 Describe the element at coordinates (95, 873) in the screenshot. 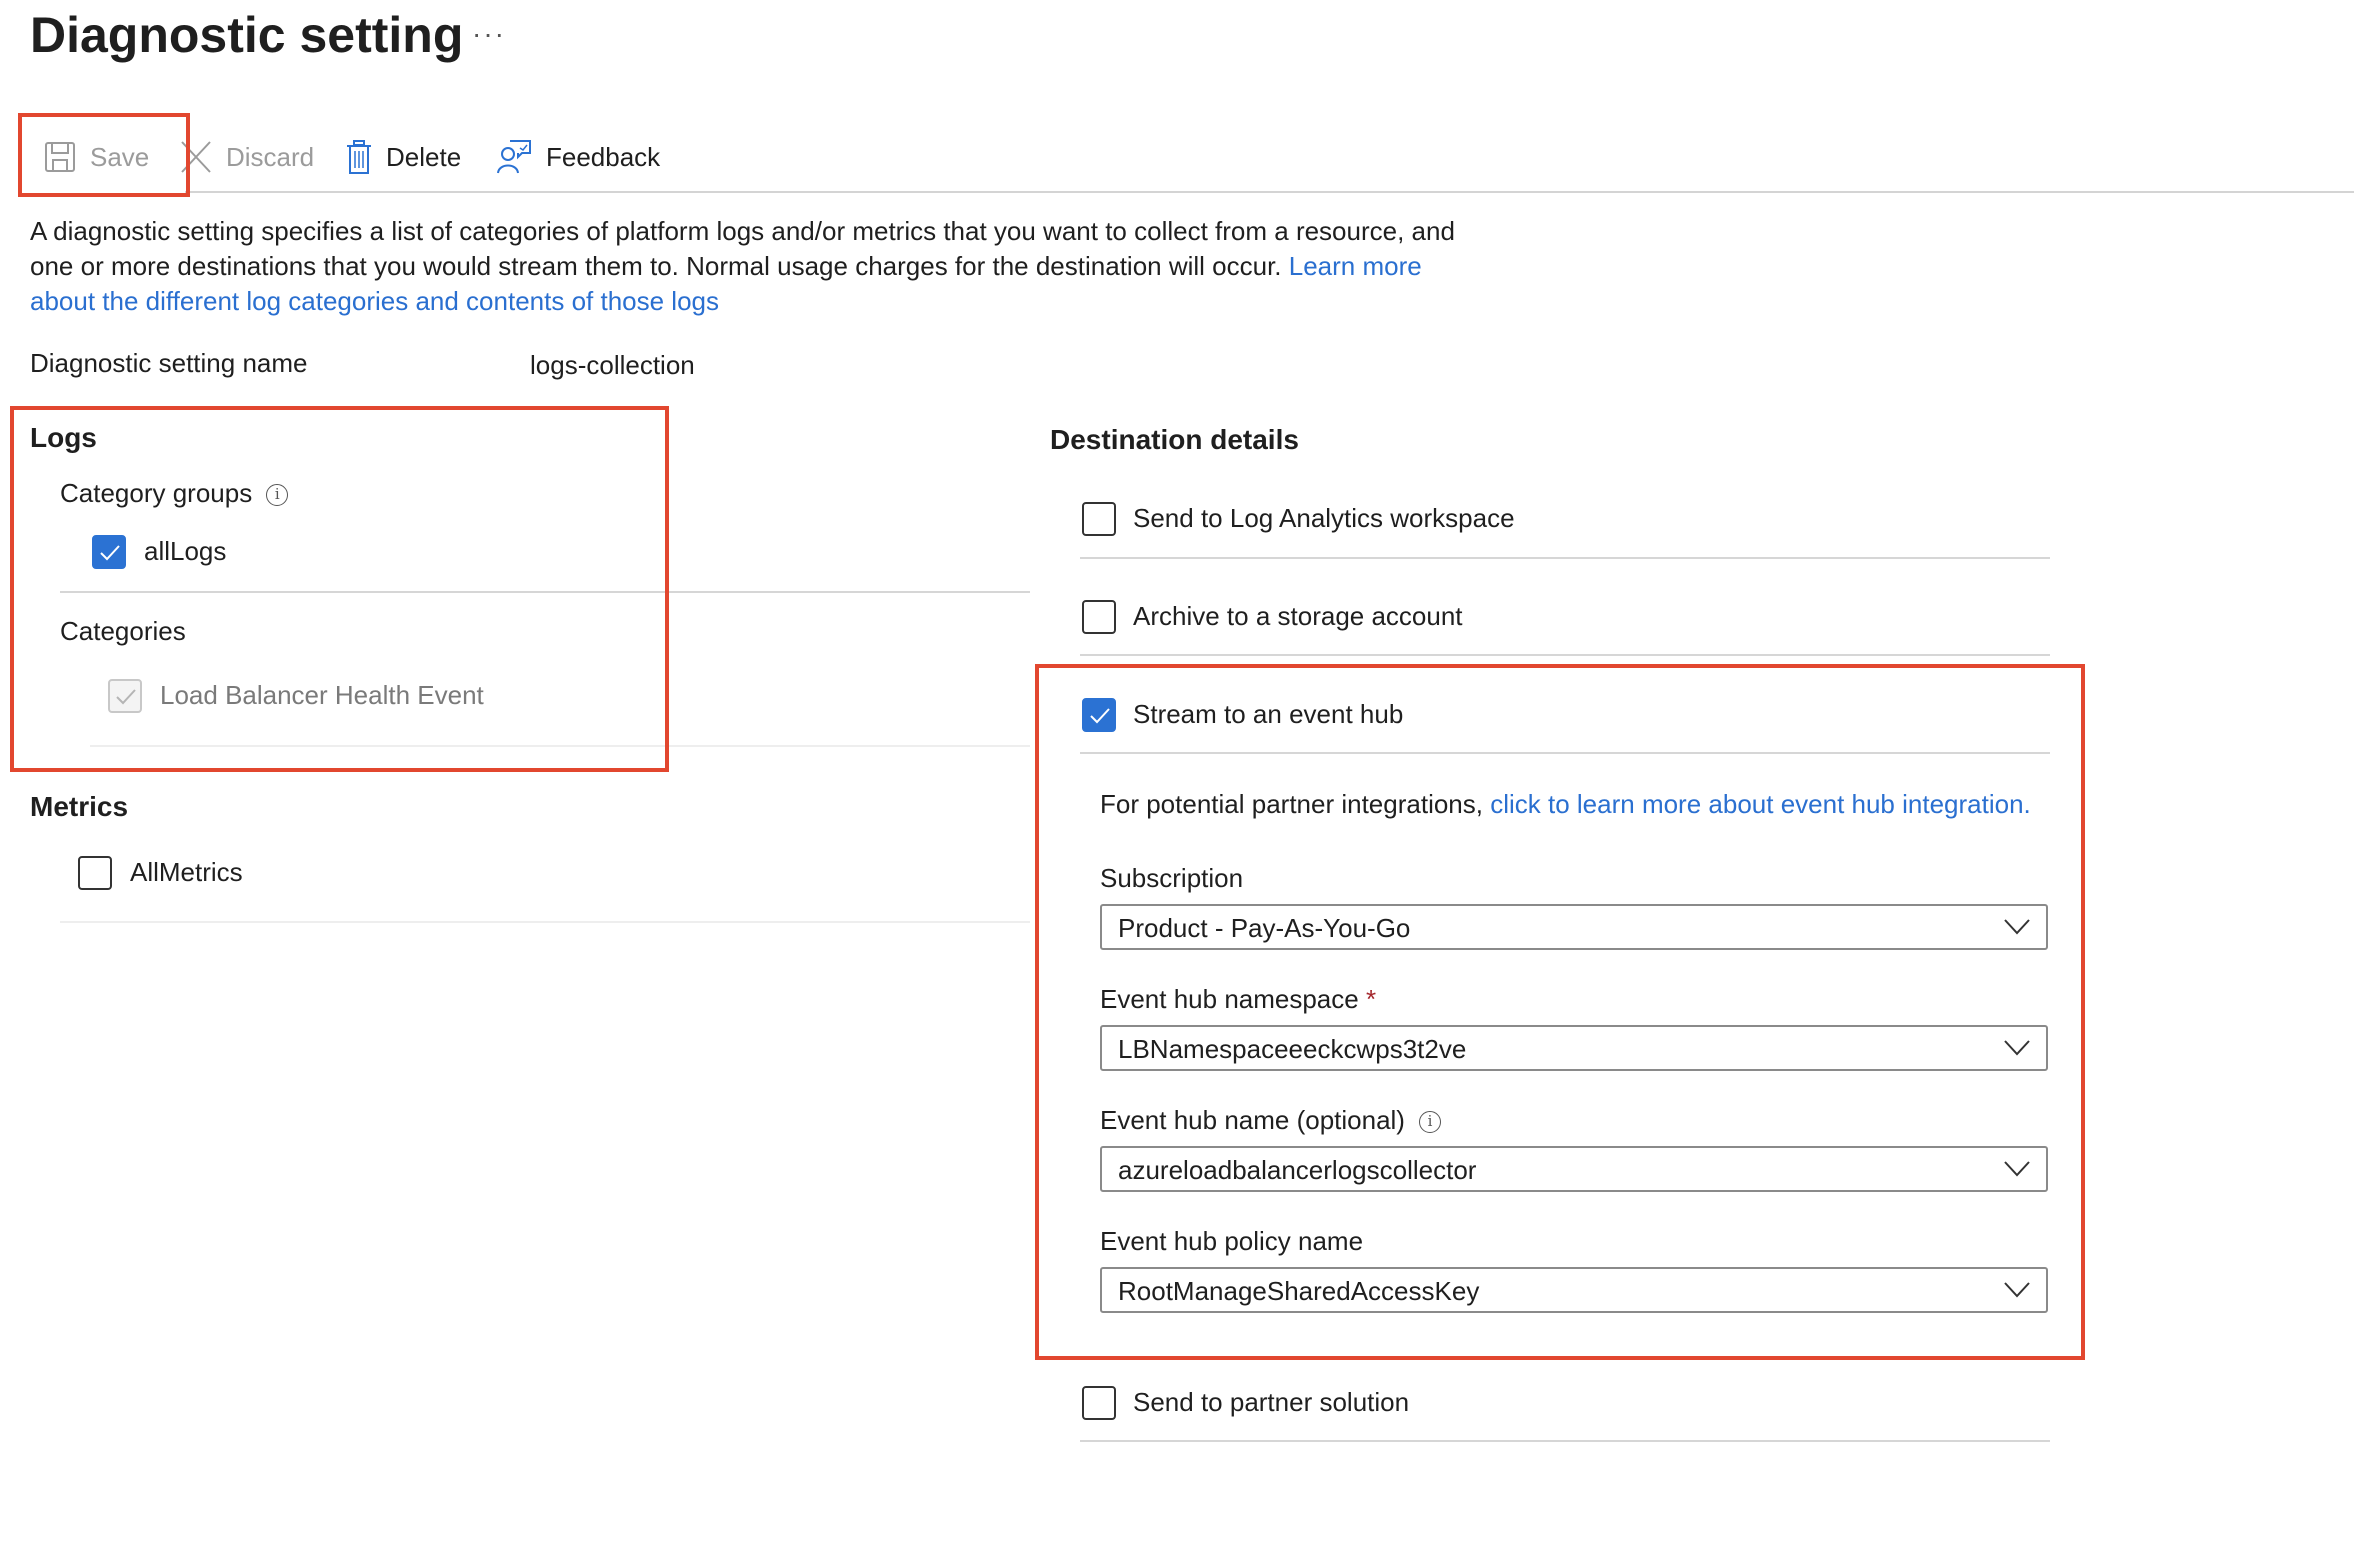

I see `allmetrics-checkbox` at that location.